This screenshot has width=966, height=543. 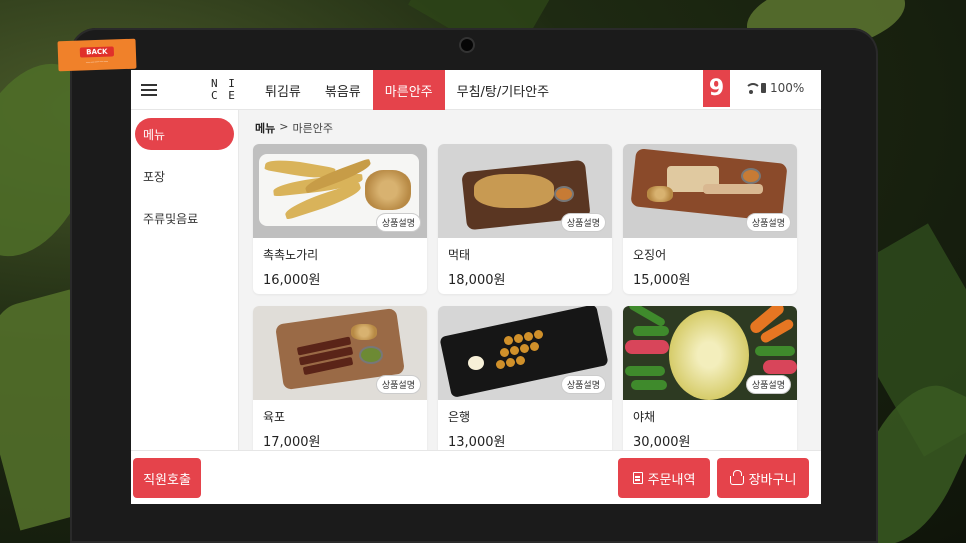 What do you see at coordinates (753, 88) in the screenshot?
I see `wifi-icon` at bounding box center [753, 88].